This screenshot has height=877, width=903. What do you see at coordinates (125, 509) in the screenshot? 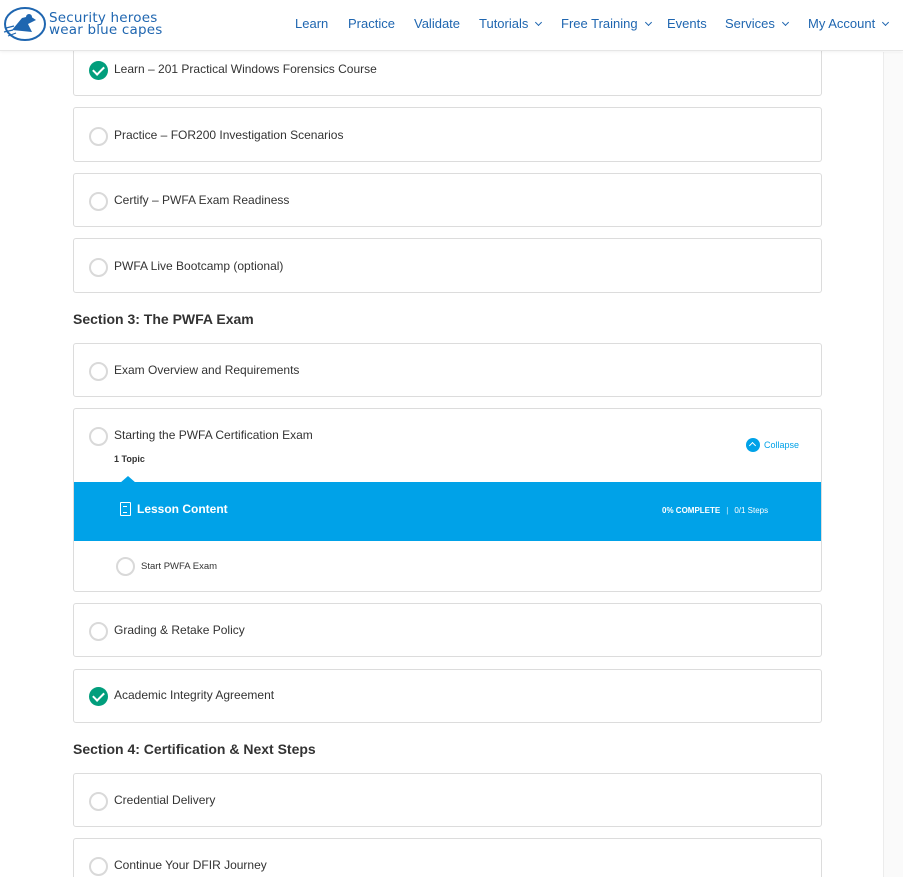
I see `document-icon` at bounding box center [125, 509].